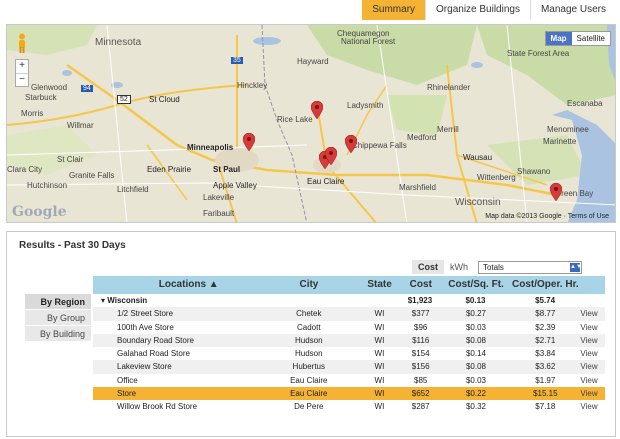 The height and width of the screenshot is (439, 620). What do you see at coordinates (349, 301) in the screenshot?
I see `region-row-wisconsin: ▾ Wisconsin $1,923 $0.13 $5.74` at bounding box center [349, 301].